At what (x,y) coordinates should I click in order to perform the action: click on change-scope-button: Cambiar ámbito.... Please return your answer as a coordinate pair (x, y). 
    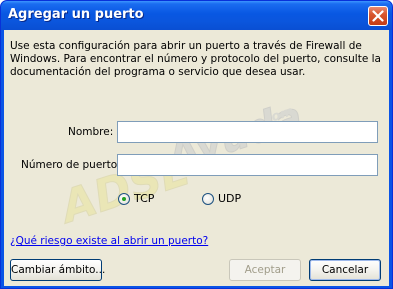
    Looking at the image, I should click on (57, 270).